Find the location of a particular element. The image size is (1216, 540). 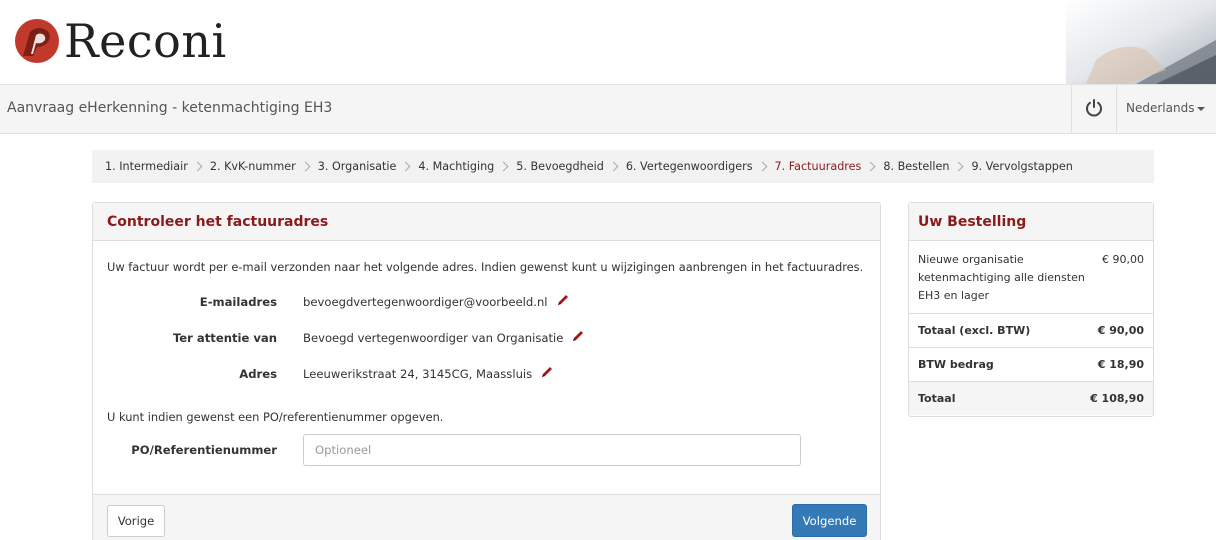

total-label: Totaal is located at coordinates (937, 398).